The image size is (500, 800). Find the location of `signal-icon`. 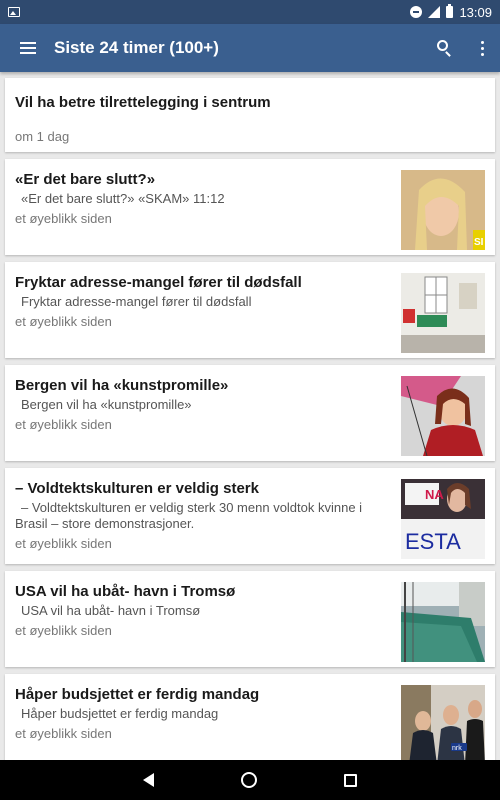

signal-icon is located at coordinates (434, 12).